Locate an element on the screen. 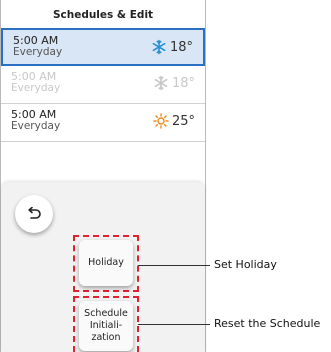 The width and height of the screenshot is (331, 352). schedule-row-3: 5:00 AM Everyday 25° is located at coordinates (103, 123).